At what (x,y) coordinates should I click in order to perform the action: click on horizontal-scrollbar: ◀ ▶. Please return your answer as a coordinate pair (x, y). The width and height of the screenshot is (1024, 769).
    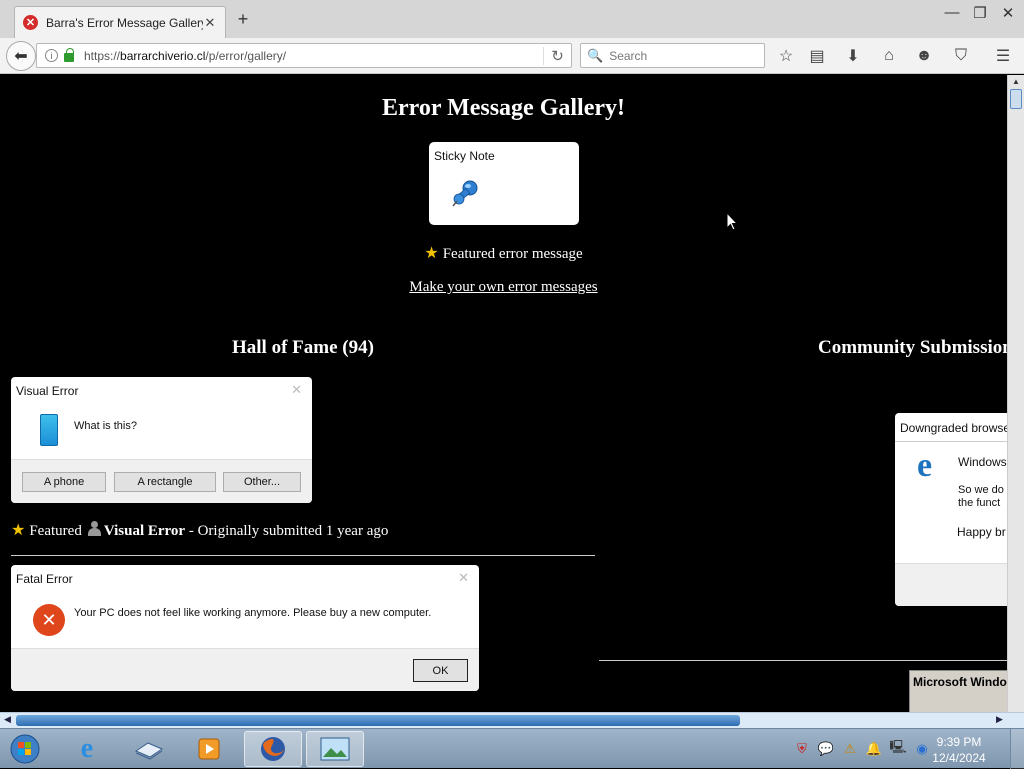
    Looking at the image, I should click on (512, 720).